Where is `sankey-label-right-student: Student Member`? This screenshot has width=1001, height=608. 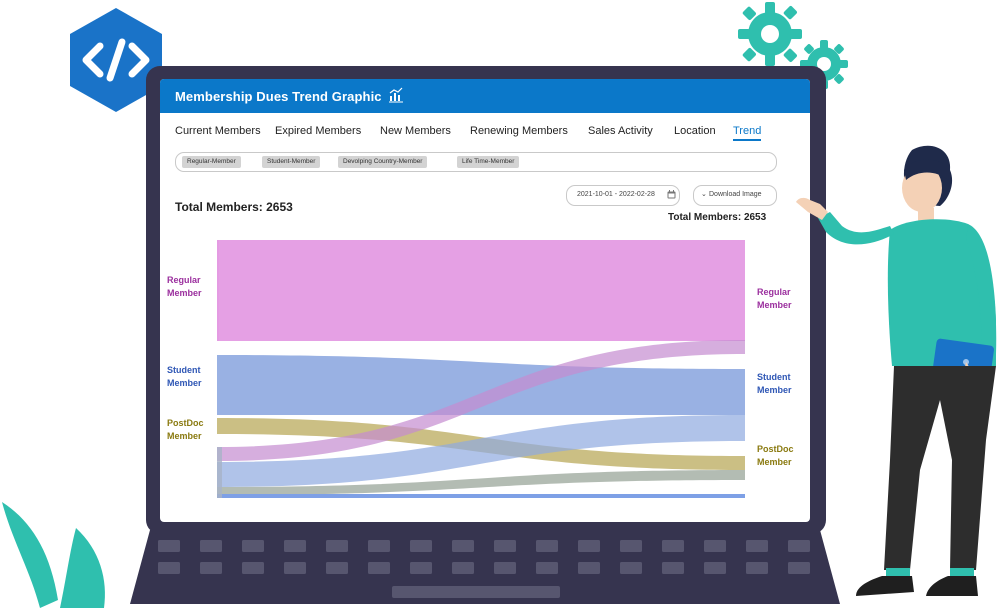
sankey-label-right-student: Student Member is located at coordinates (774, 383).